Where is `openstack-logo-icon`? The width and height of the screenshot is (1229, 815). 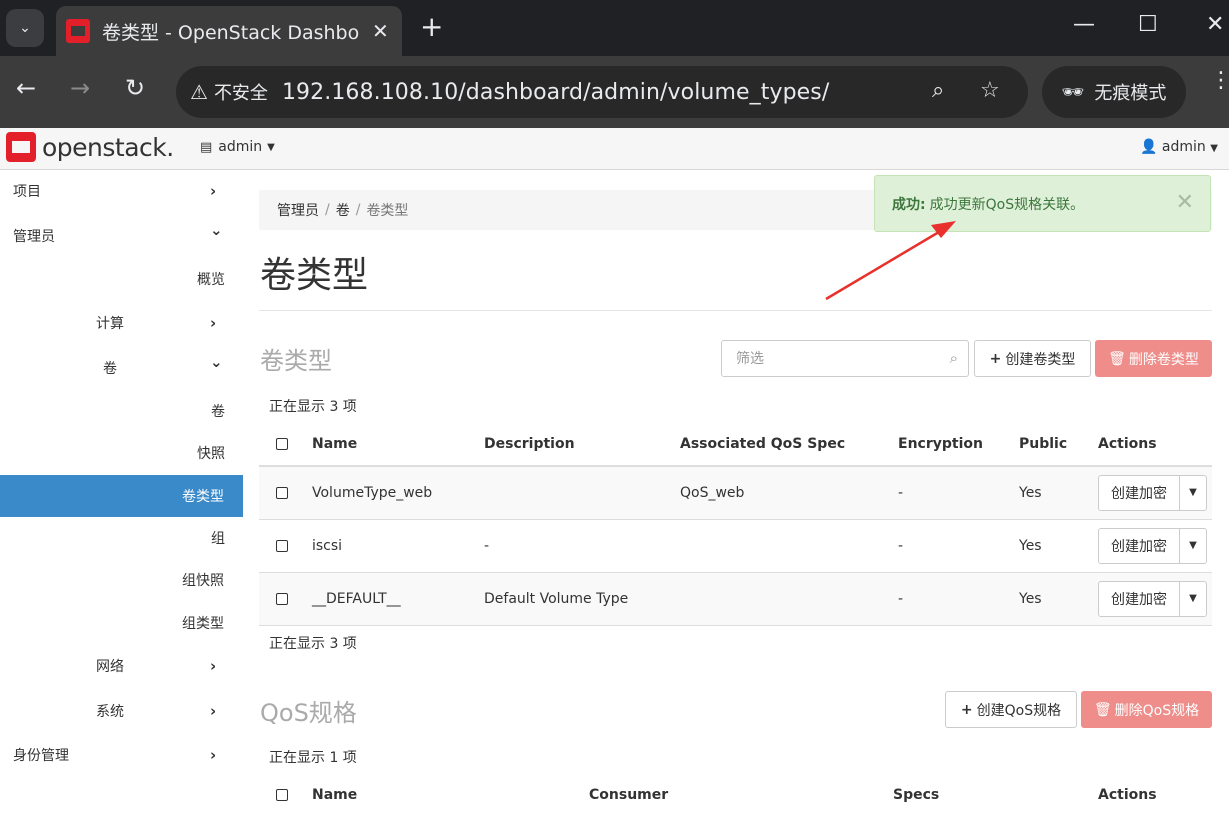
openstack-logo-icon is located at coordinates (21, 147).